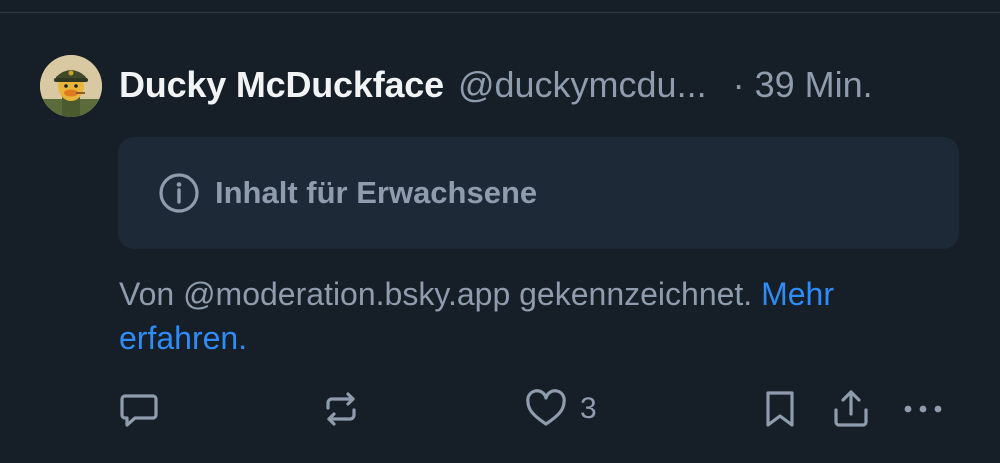 The image size is (1000, 463). I want to click on bookmark-button, so click(780, 409).